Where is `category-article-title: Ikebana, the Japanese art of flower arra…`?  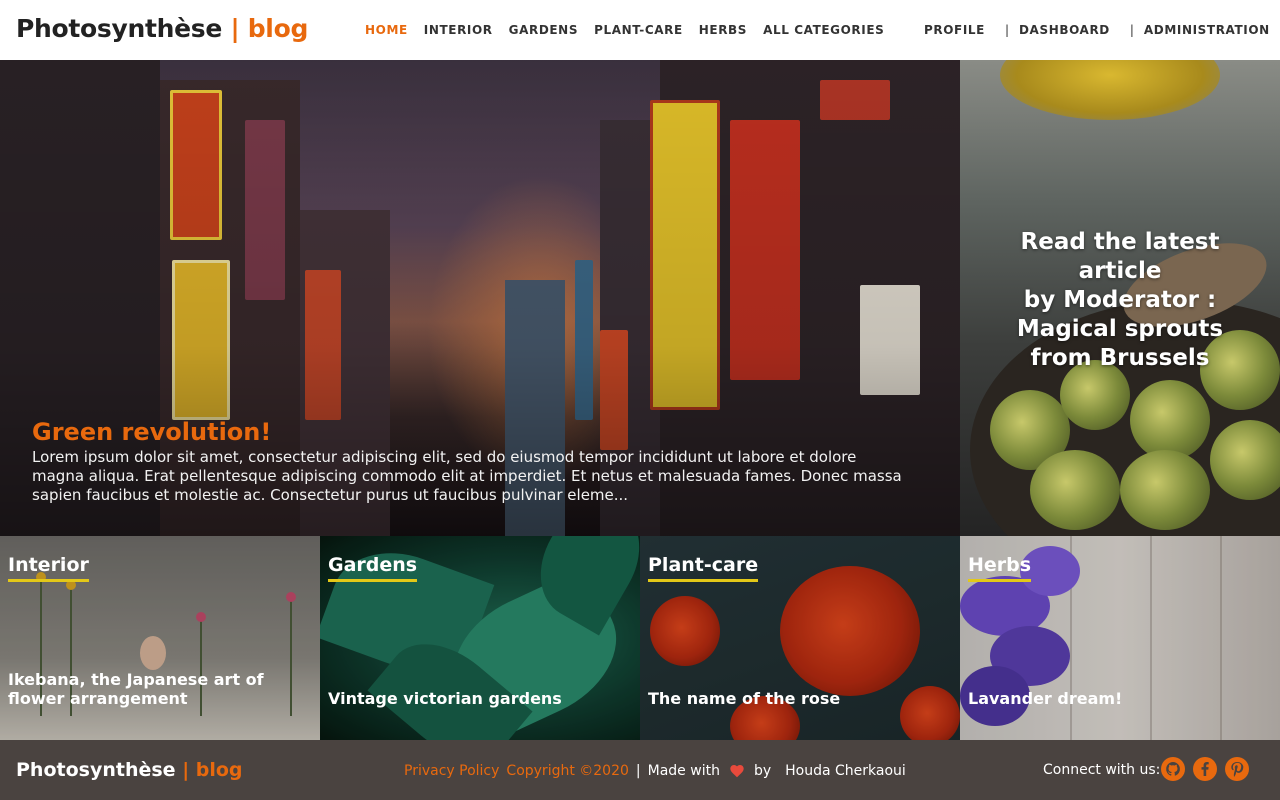 category-article-title: Ikebana, the Japanese art of flower arra… is located at coordinates (136, 689).